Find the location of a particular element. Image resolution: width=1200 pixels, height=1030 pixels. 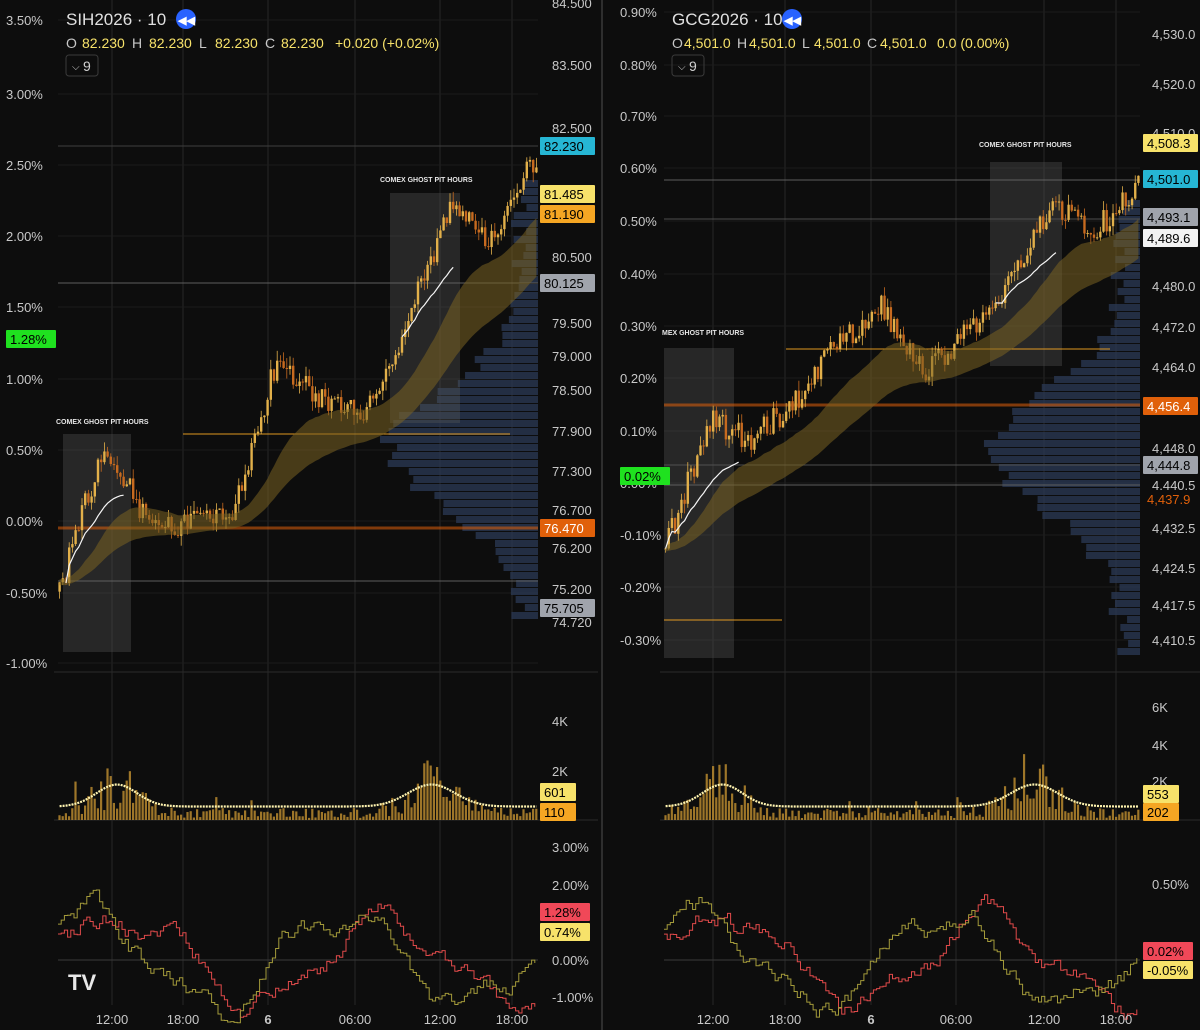

price-axis-label: 83.500 is located at coordinates (572, 65).